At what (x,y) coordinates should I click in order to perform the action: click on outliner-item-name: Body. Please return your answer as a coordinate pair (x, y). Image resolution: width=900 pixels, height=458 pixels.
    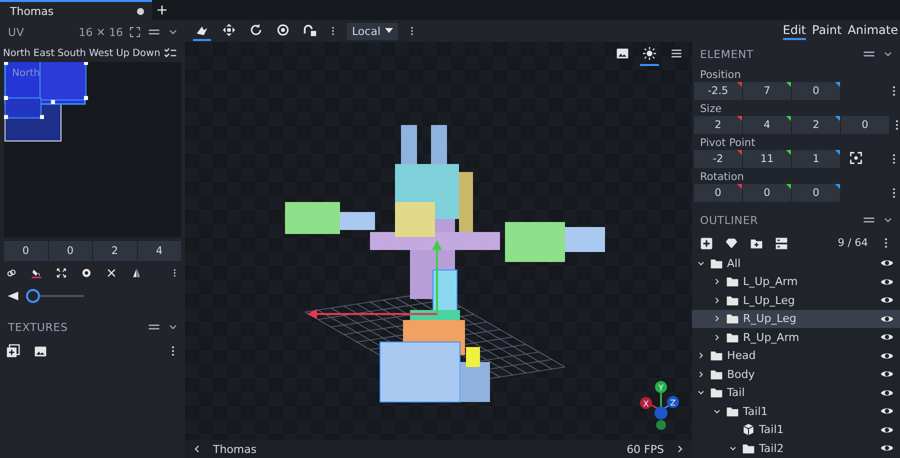
    Looking at the image, I should click on (741, 374).